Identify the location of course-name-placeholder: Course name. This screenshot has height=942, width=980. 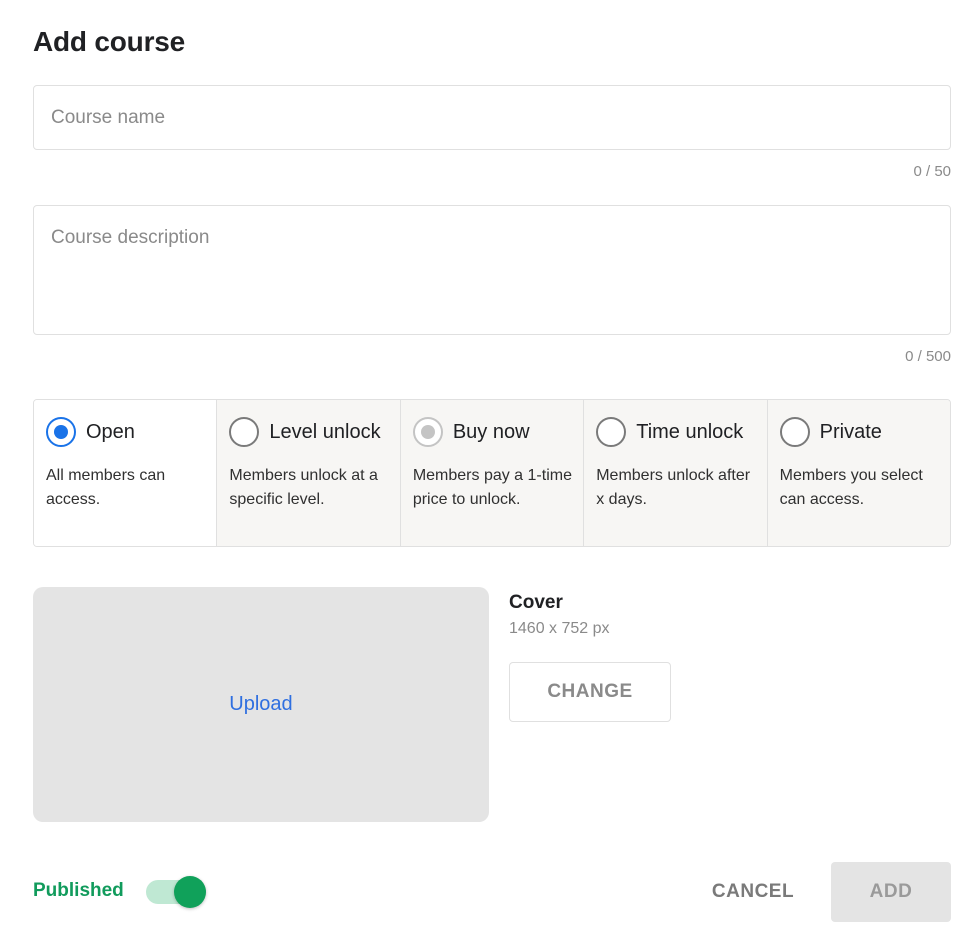
(108, 117).